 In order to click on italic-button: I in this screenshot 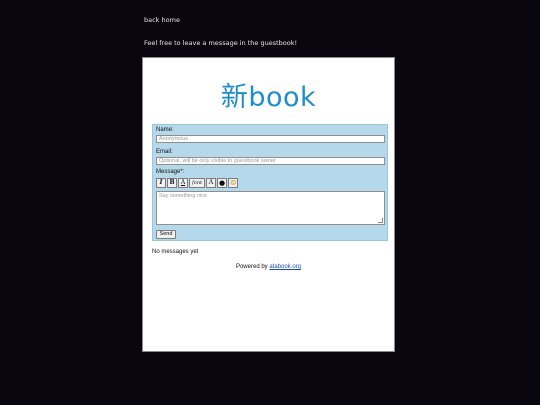, I will do `click(161, 183)`.